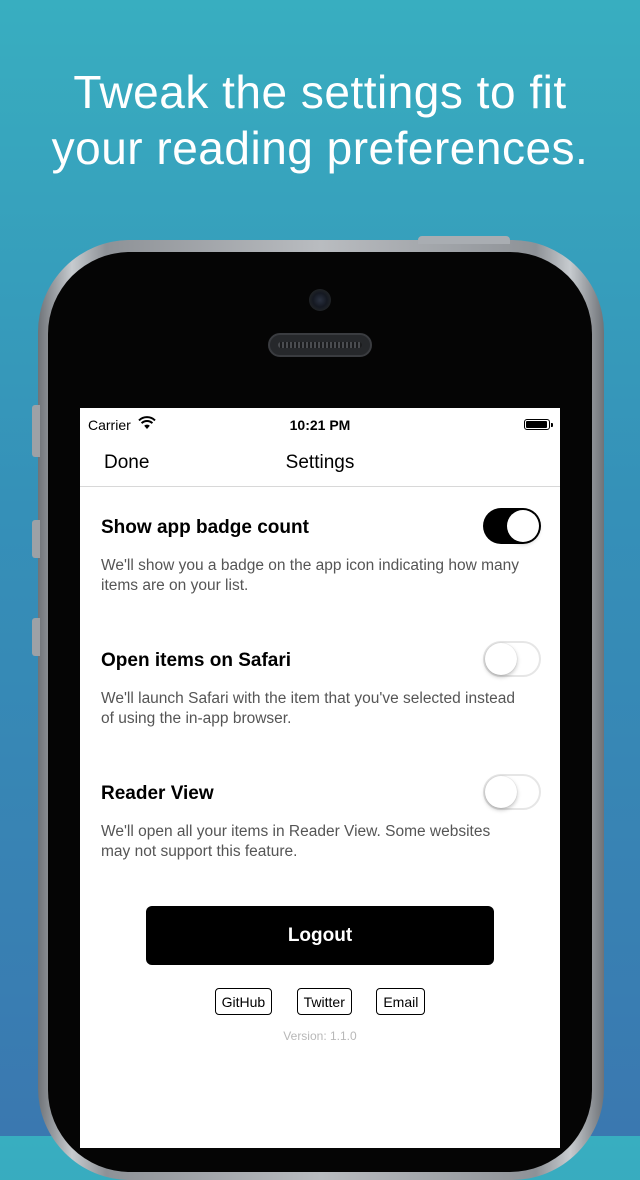 The width and height of the screenshot is (640, 1180). What do you see at coordinates (196, 660) in the screenshot?
I see `setting-title: Open items on Safari` at bounding box center [196, 660].